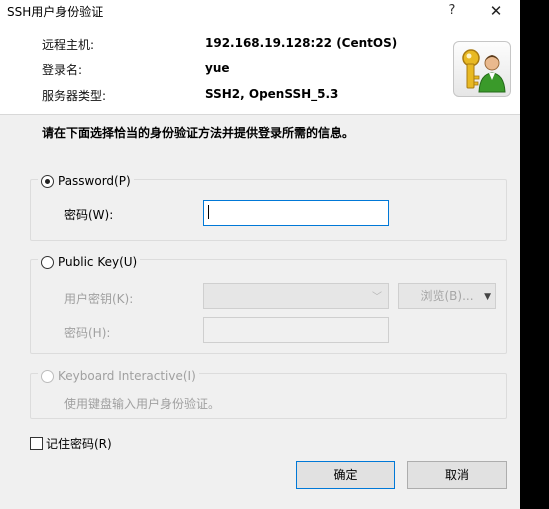 The width and height of the screenshot is (549, 509). I want to click on remember-password-checkbox: 记住密码(R), so click(71, 443).